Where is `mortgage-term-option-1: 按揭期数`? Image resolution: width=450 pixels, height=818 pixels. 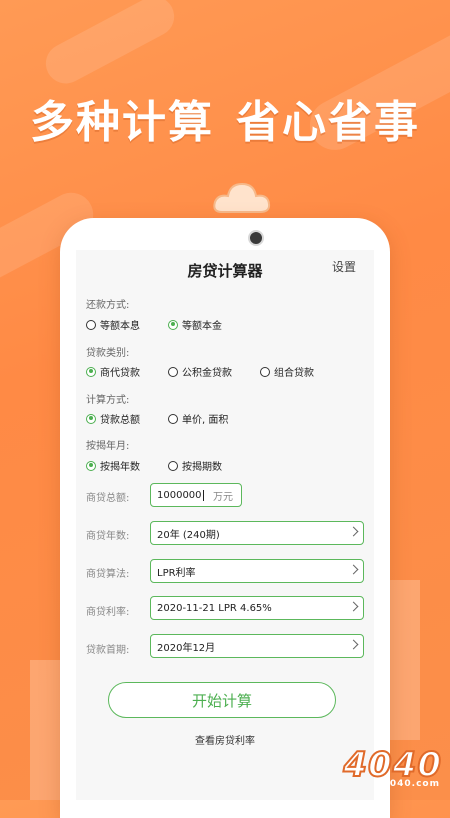
mortgage-term-option-1: 按揭期数 is located at coordinates (195, 465).